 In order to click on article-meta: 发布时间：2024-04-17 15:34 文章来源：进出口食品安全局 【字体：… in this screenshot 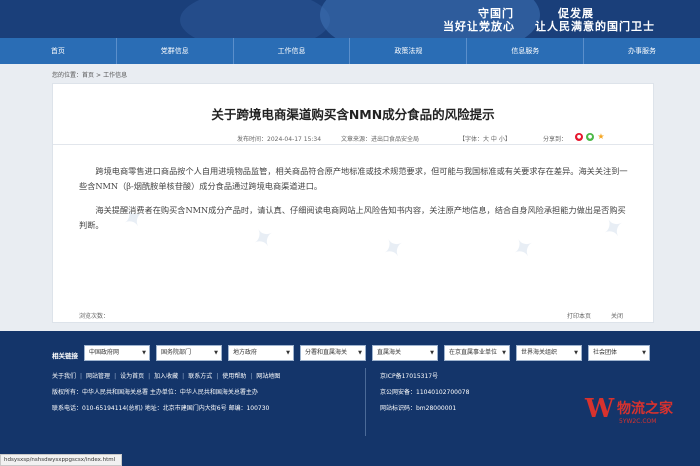, I will do `click(353, 138)`.